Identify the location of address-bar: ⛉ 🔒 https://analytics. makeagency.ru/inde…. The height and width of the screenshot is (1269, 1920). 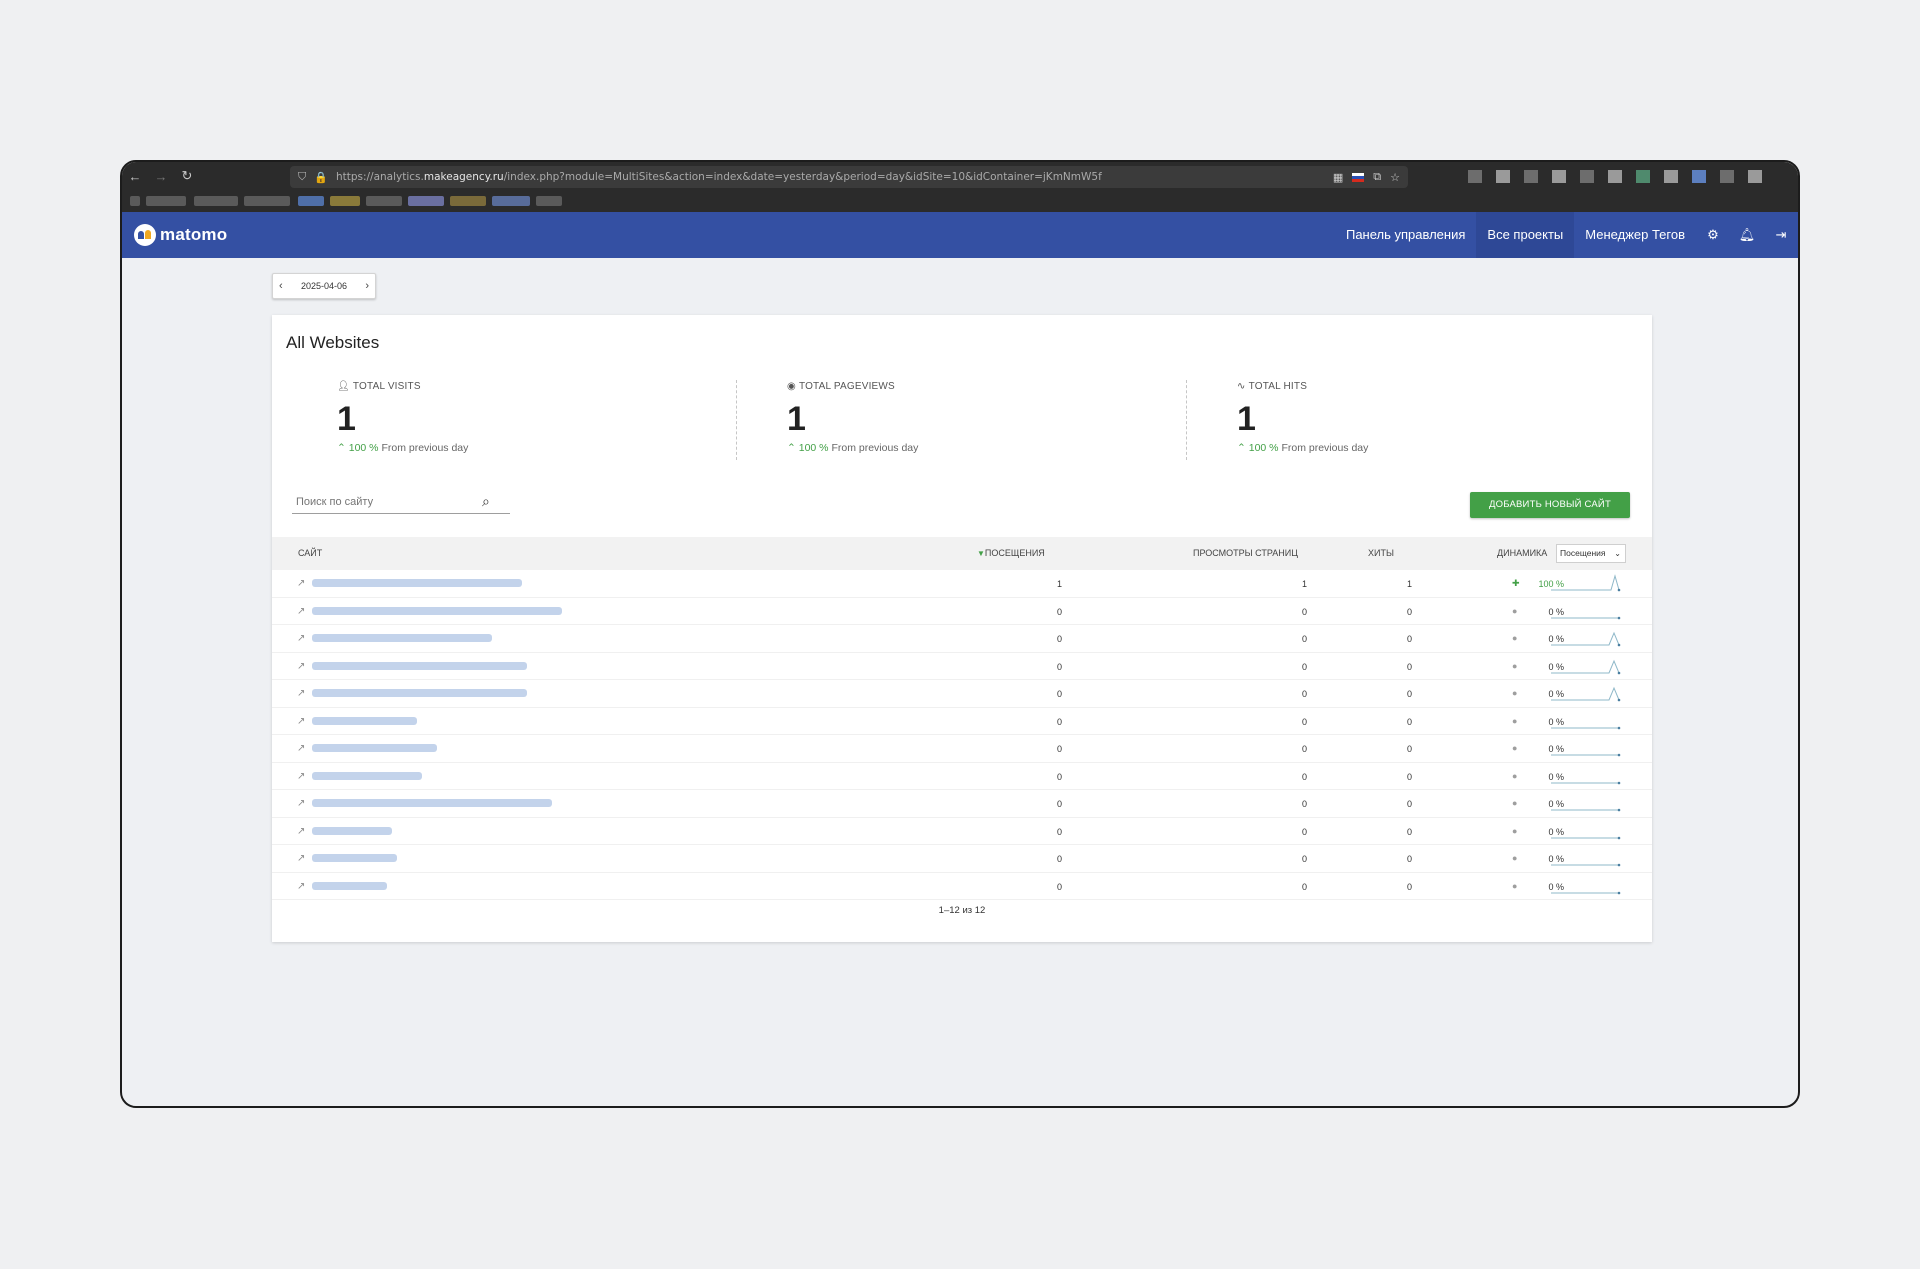
(849, 177).